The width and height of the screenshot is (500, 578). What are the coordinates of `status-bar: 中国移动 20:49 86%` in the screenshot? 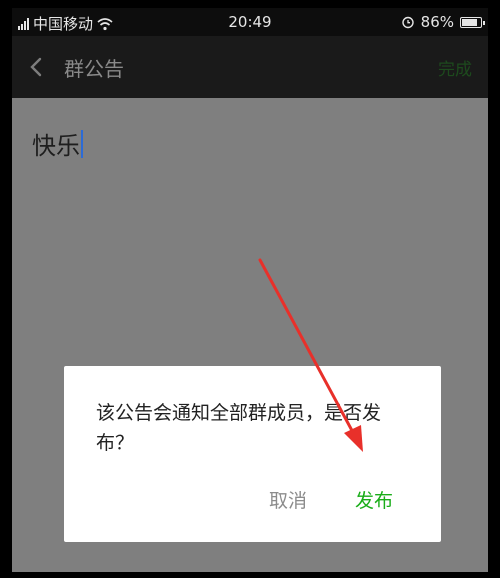 It's located at (250, 22).